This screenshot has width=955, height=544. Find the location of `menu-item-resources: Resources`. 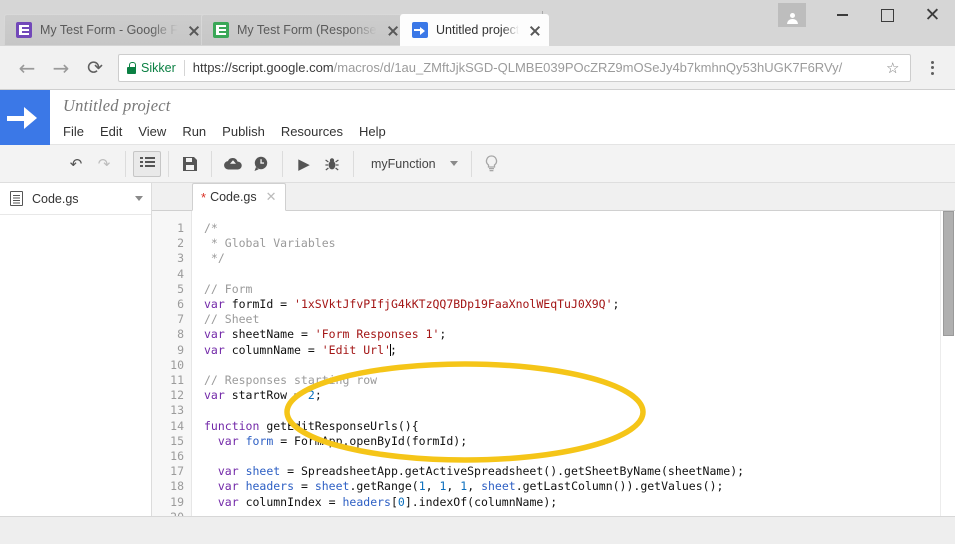

menu-item-resources: Resources is located at coordinates (316, 131).